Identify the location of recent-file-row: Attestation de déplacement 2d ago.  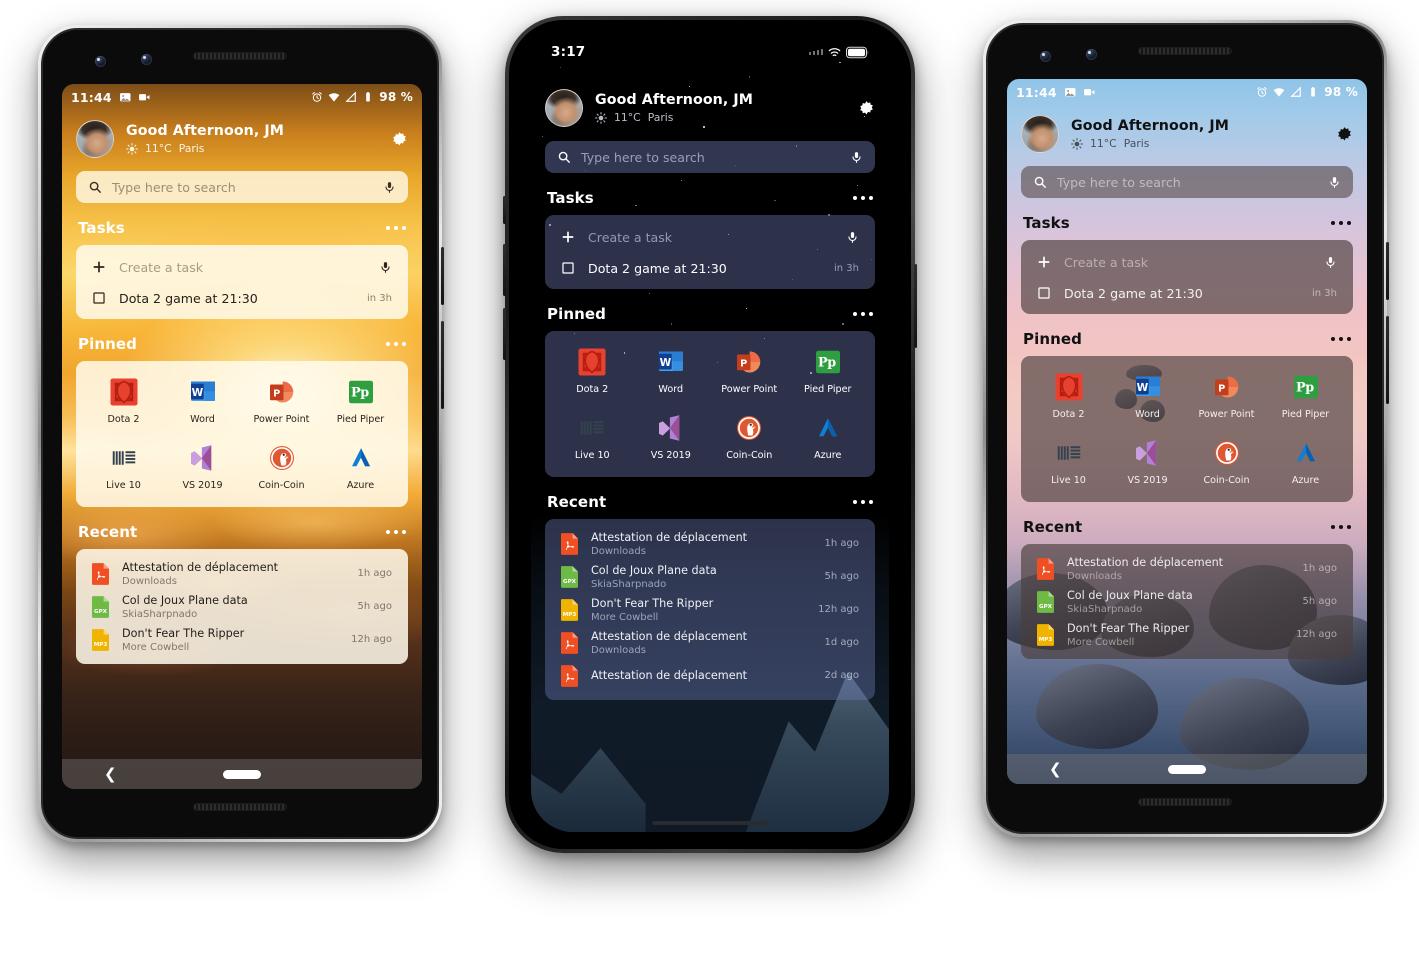
(710, 675).